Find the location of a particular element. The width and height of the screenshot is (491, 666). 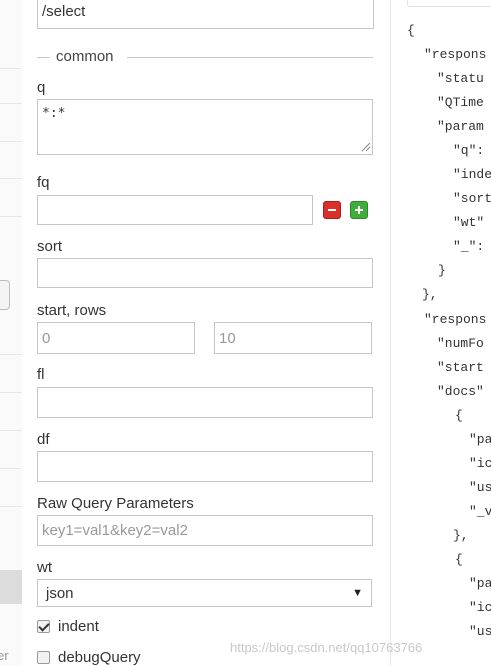

wt-selected-value: json is located at coordinates (60, 593).